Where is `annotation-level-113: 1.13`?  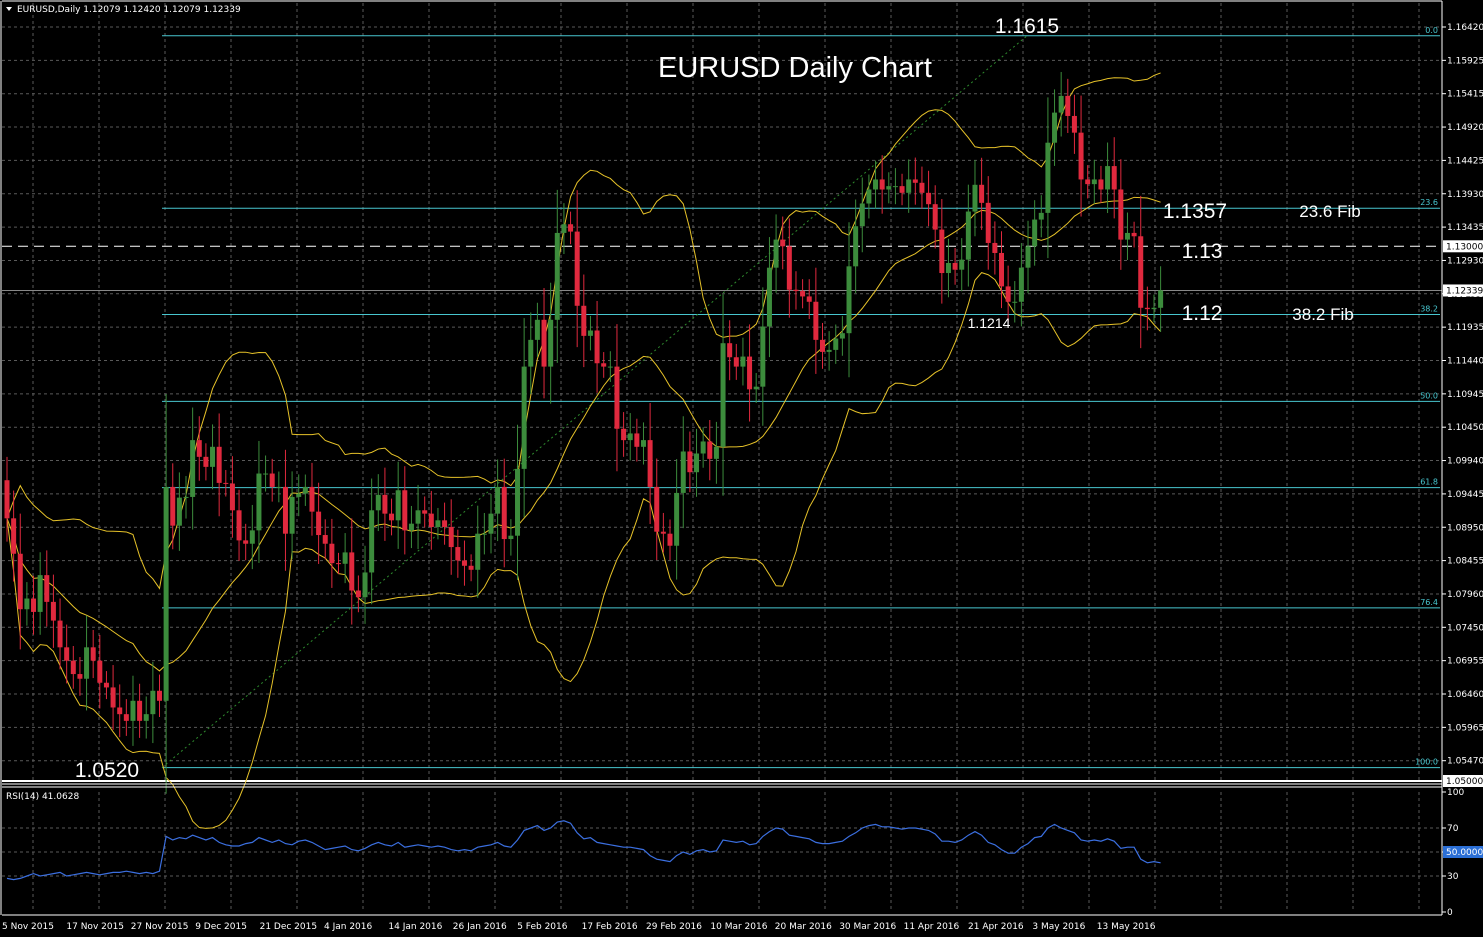
annotation-level-113: 1.13 is located at coordinates (1202, 251).